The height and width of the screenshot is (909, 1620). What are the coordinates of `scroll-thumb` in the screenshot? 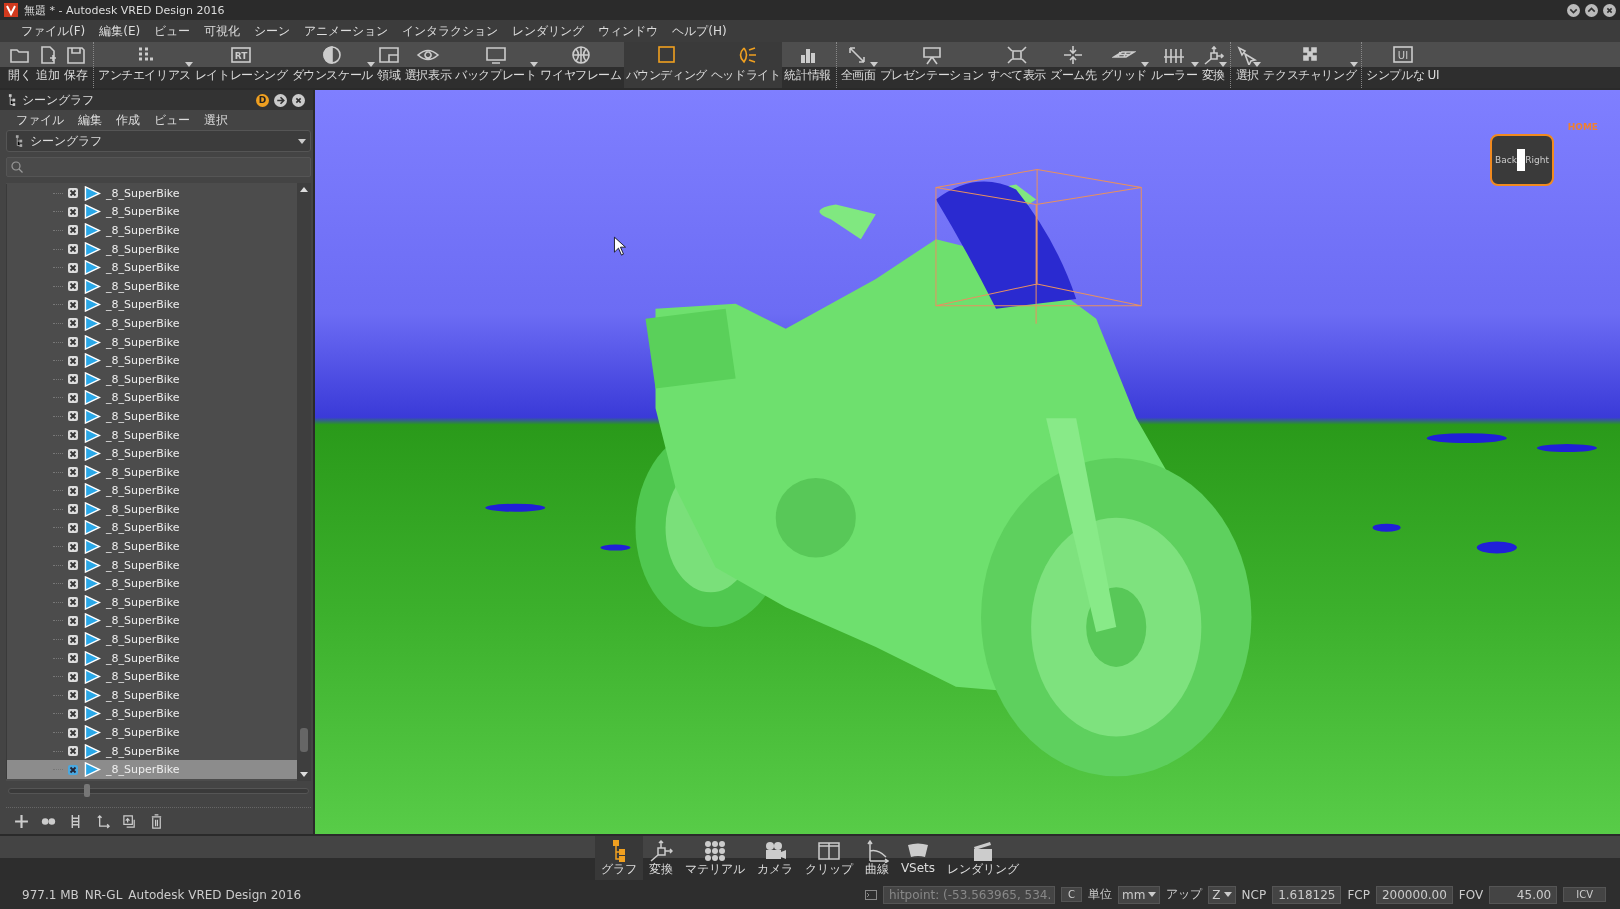 It's located at (304, 740).